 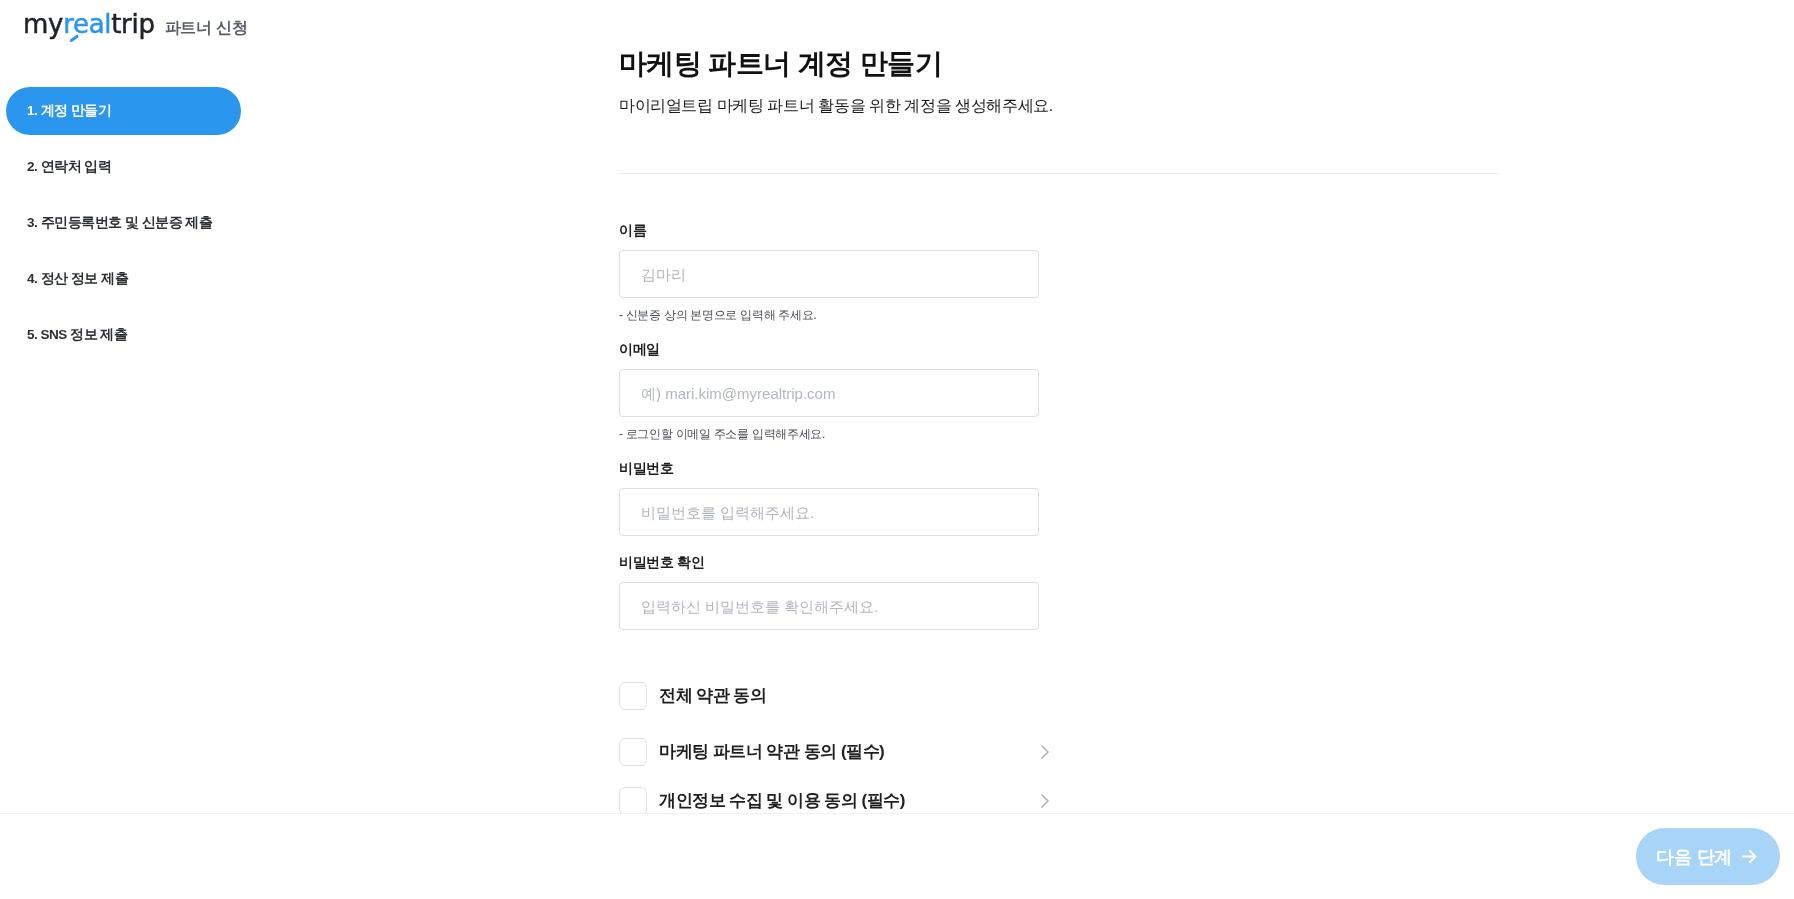 I want to click on step-nav-item: 3. 주민등록번호 및 신분증 제출, so click(x=123, y=223).